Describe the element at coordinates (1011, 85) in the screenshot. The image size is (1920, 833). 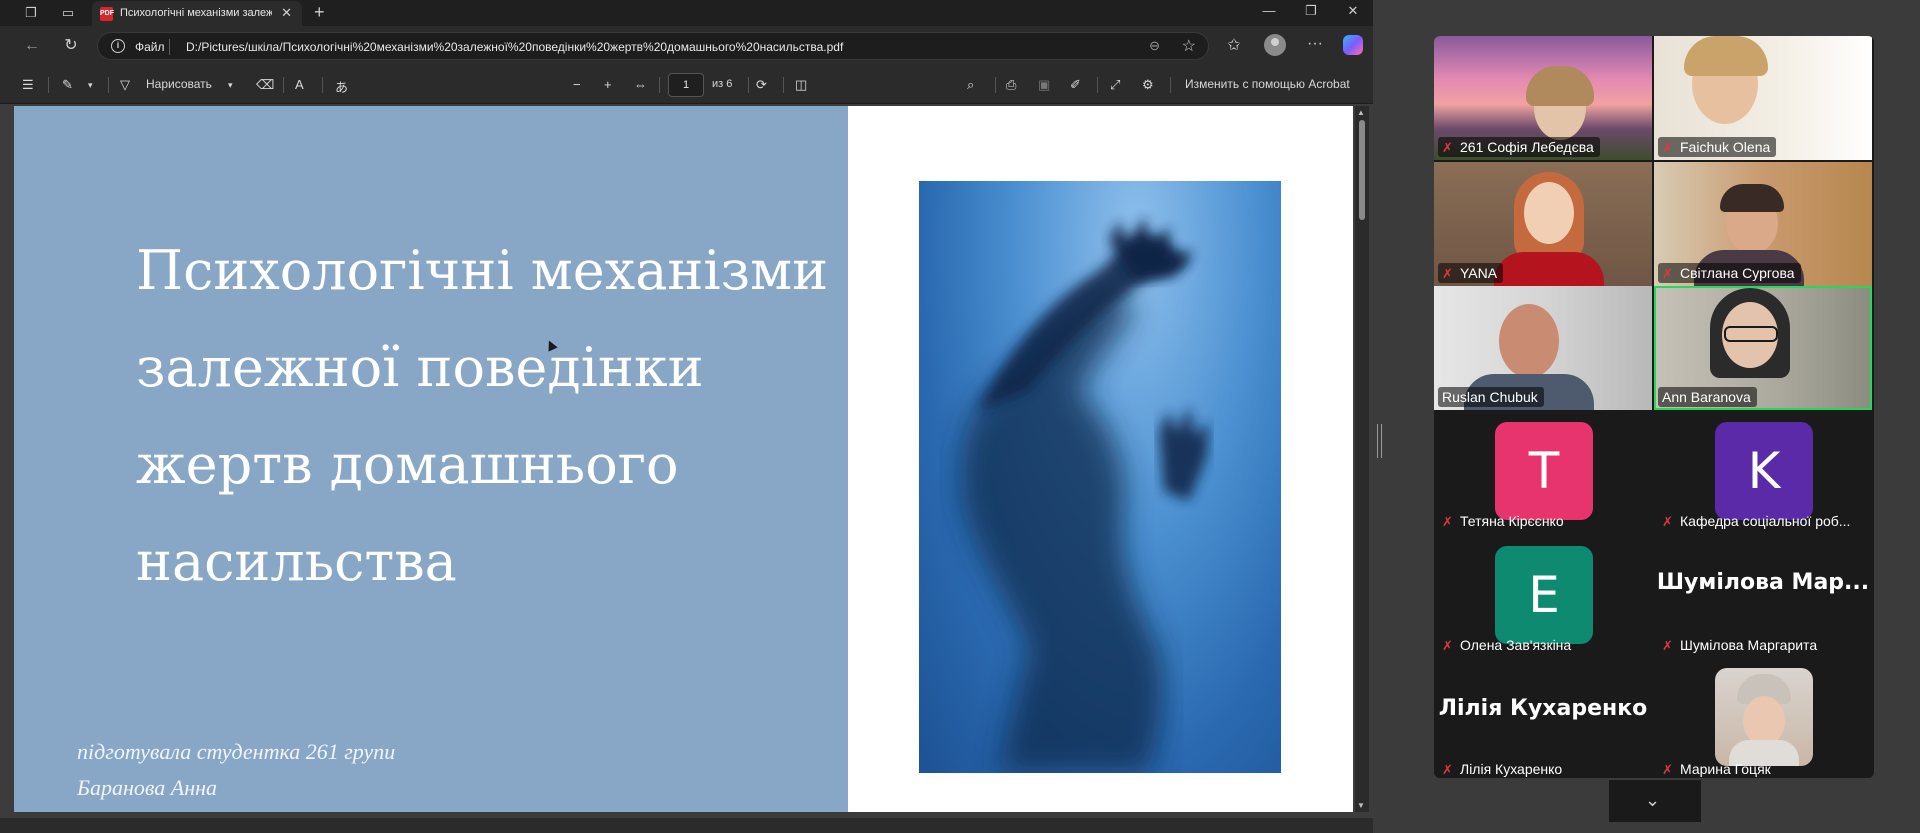
I see `print-icon: ⎙` at that location.